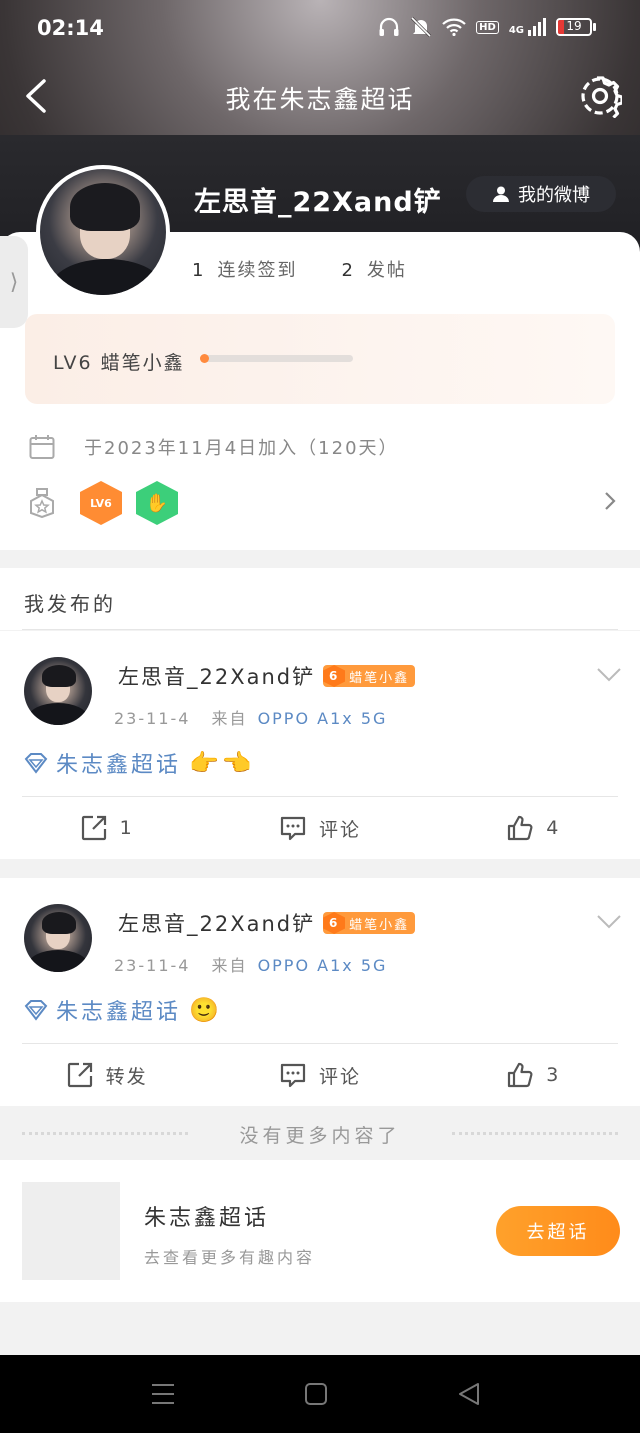  What do you see at coordinates (299, 269) in the screenshot?
I see `profile-stats: 1 连续签到 2 发帖` at bounding box center [299, 269].